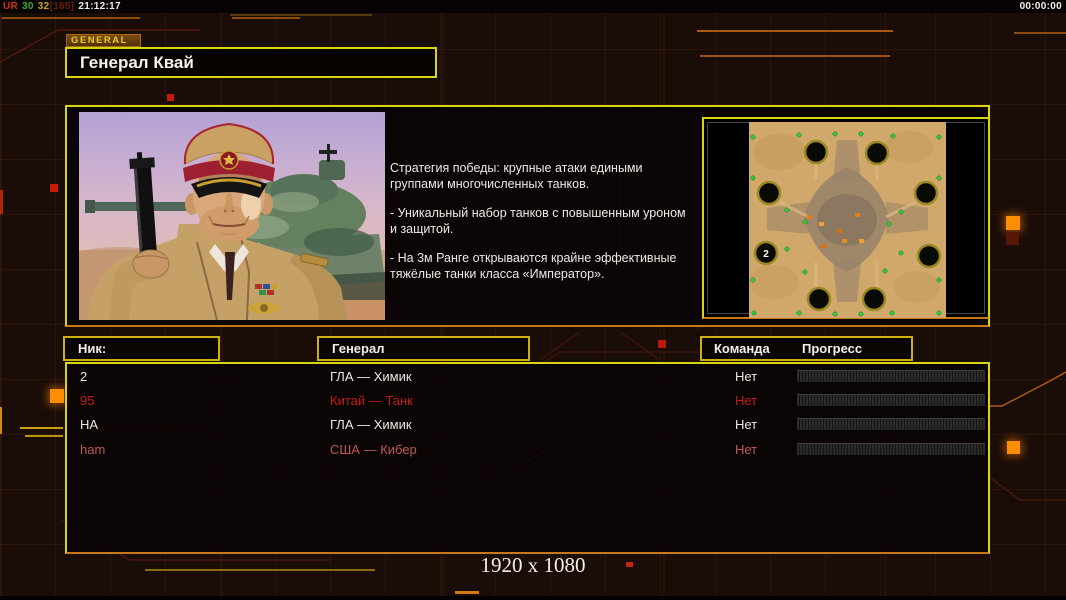 This screenshot has width=1066, height=600. Describe the element at coordinates (43, 6) in the screenshot. I see `status-part: 32` at that location.